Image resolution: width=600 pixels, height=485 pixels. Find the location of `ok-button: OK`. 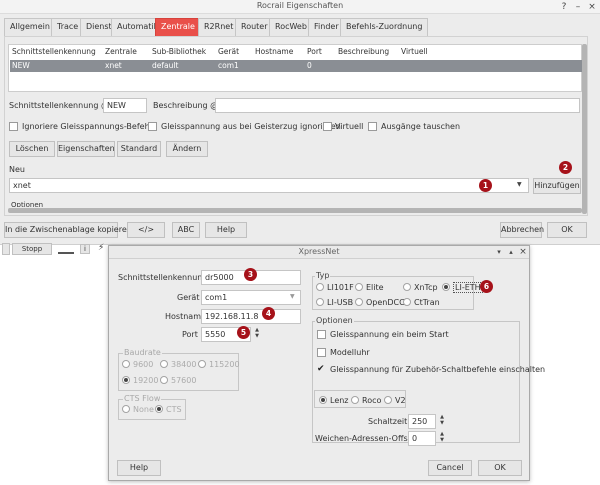

ok-button: OK is located at coordinates (567, 230).